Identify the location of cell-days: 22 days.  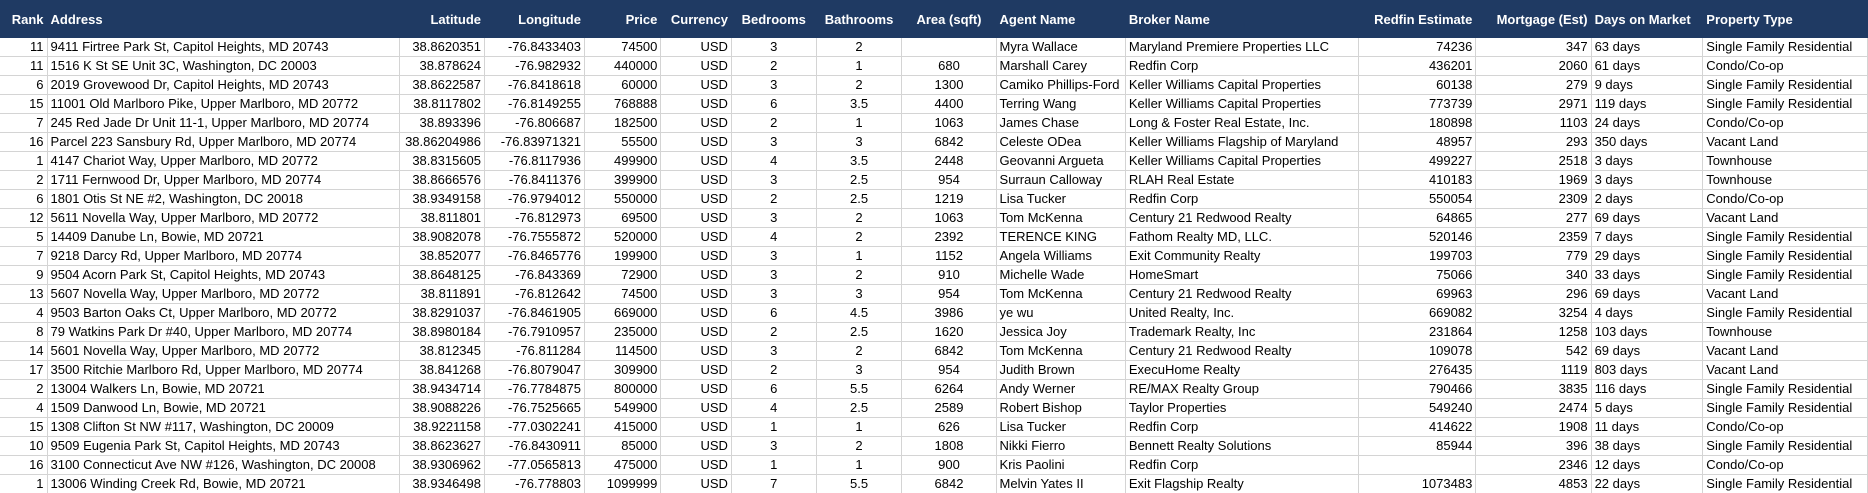
(1647, 483).